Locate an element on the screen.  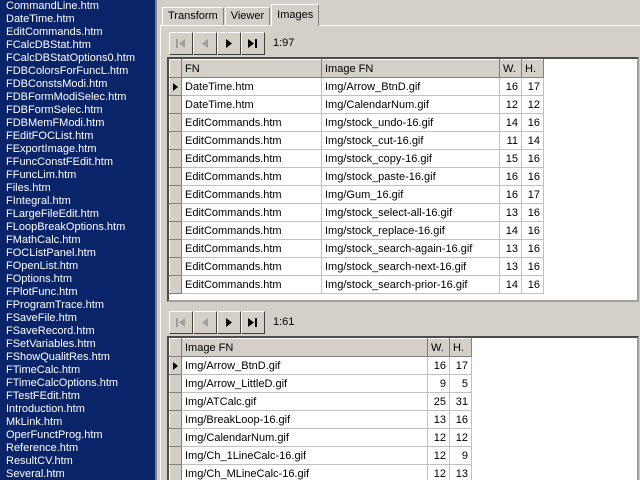
table-row: DateTime.htm Img/Arrow_BtnD.gif 16 17 is located at coordinates (356, 86).